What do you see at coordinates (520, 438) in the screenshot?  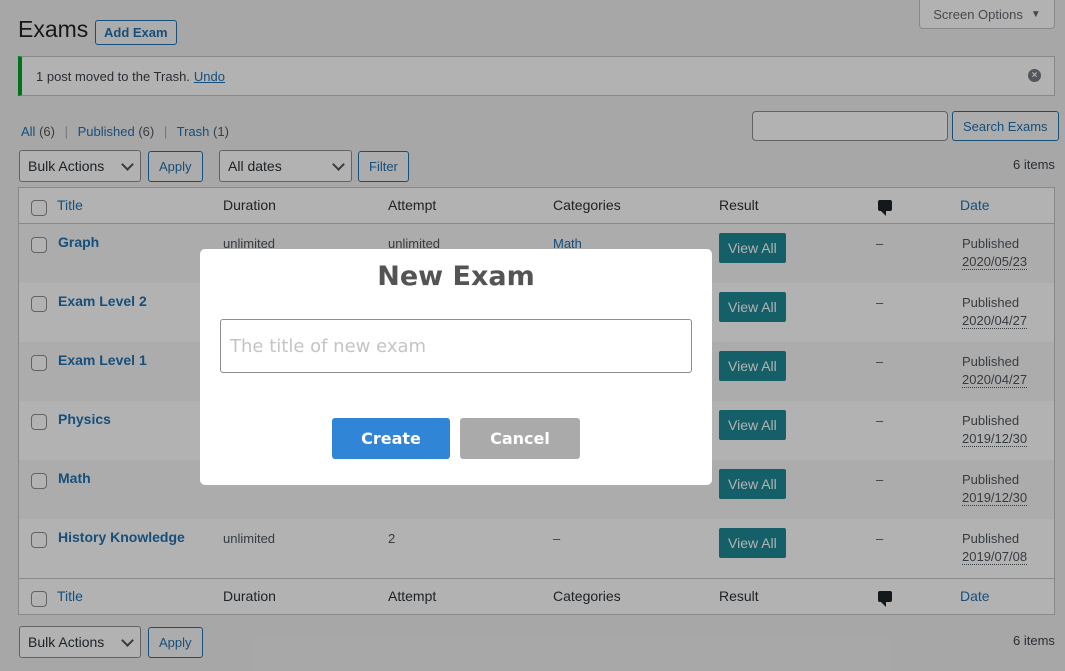 I see `cancel-button: Cancel` at bounding box center [520, 438].